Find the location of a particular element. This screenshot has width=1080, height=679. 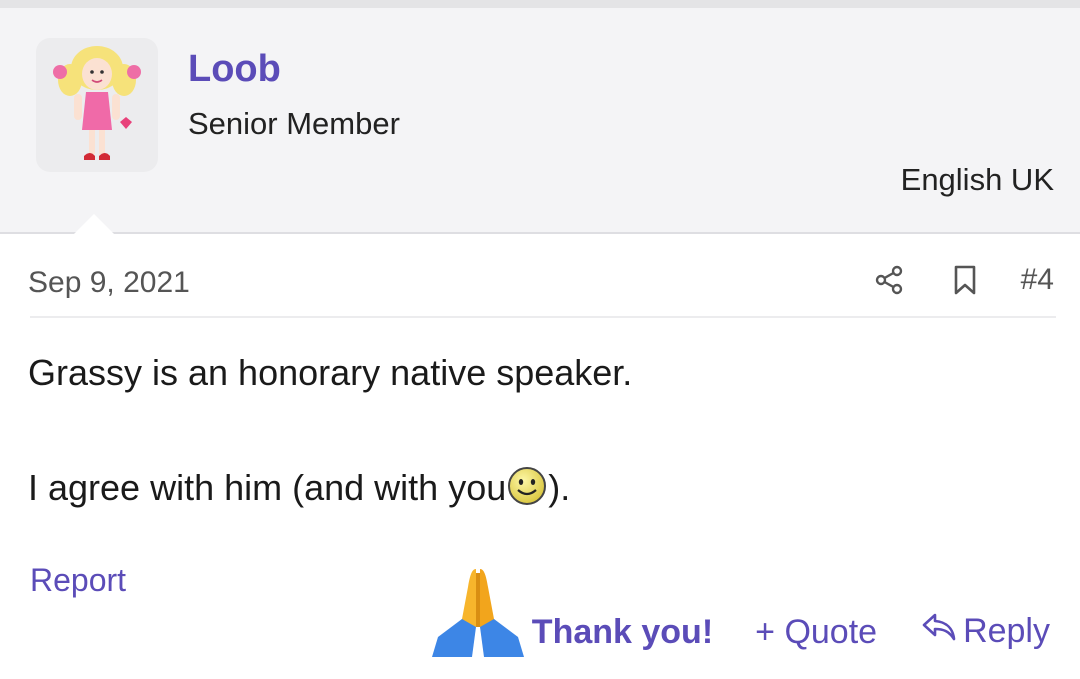

reply-button: Reply is located at coordinates (985, 636).